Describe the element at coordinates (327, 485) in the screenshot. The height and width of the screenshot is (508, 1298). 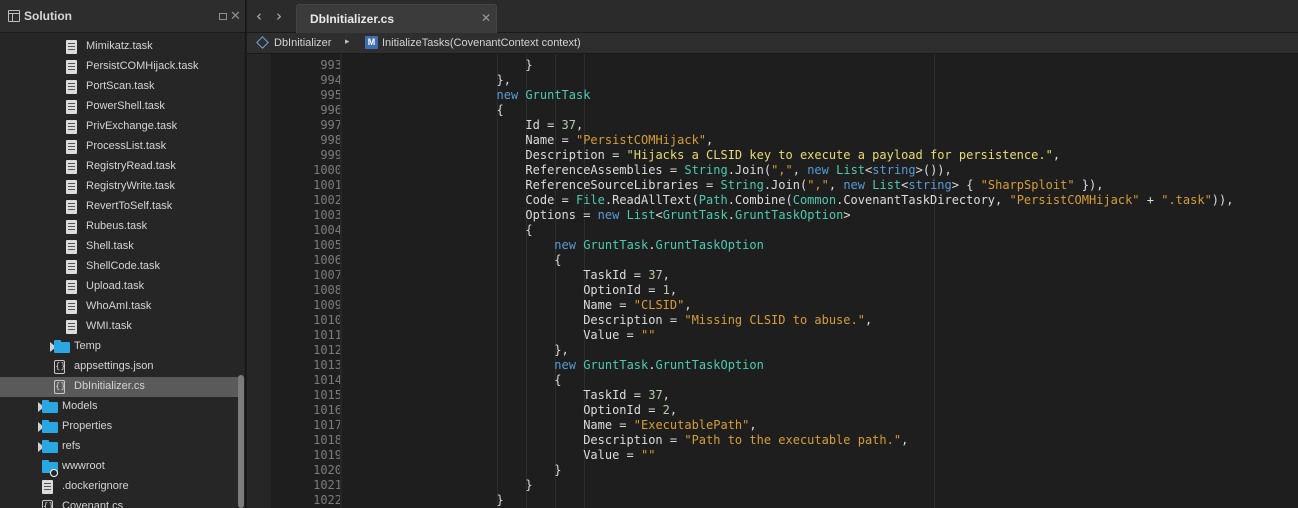
I see `line-number: 1021` at that location.